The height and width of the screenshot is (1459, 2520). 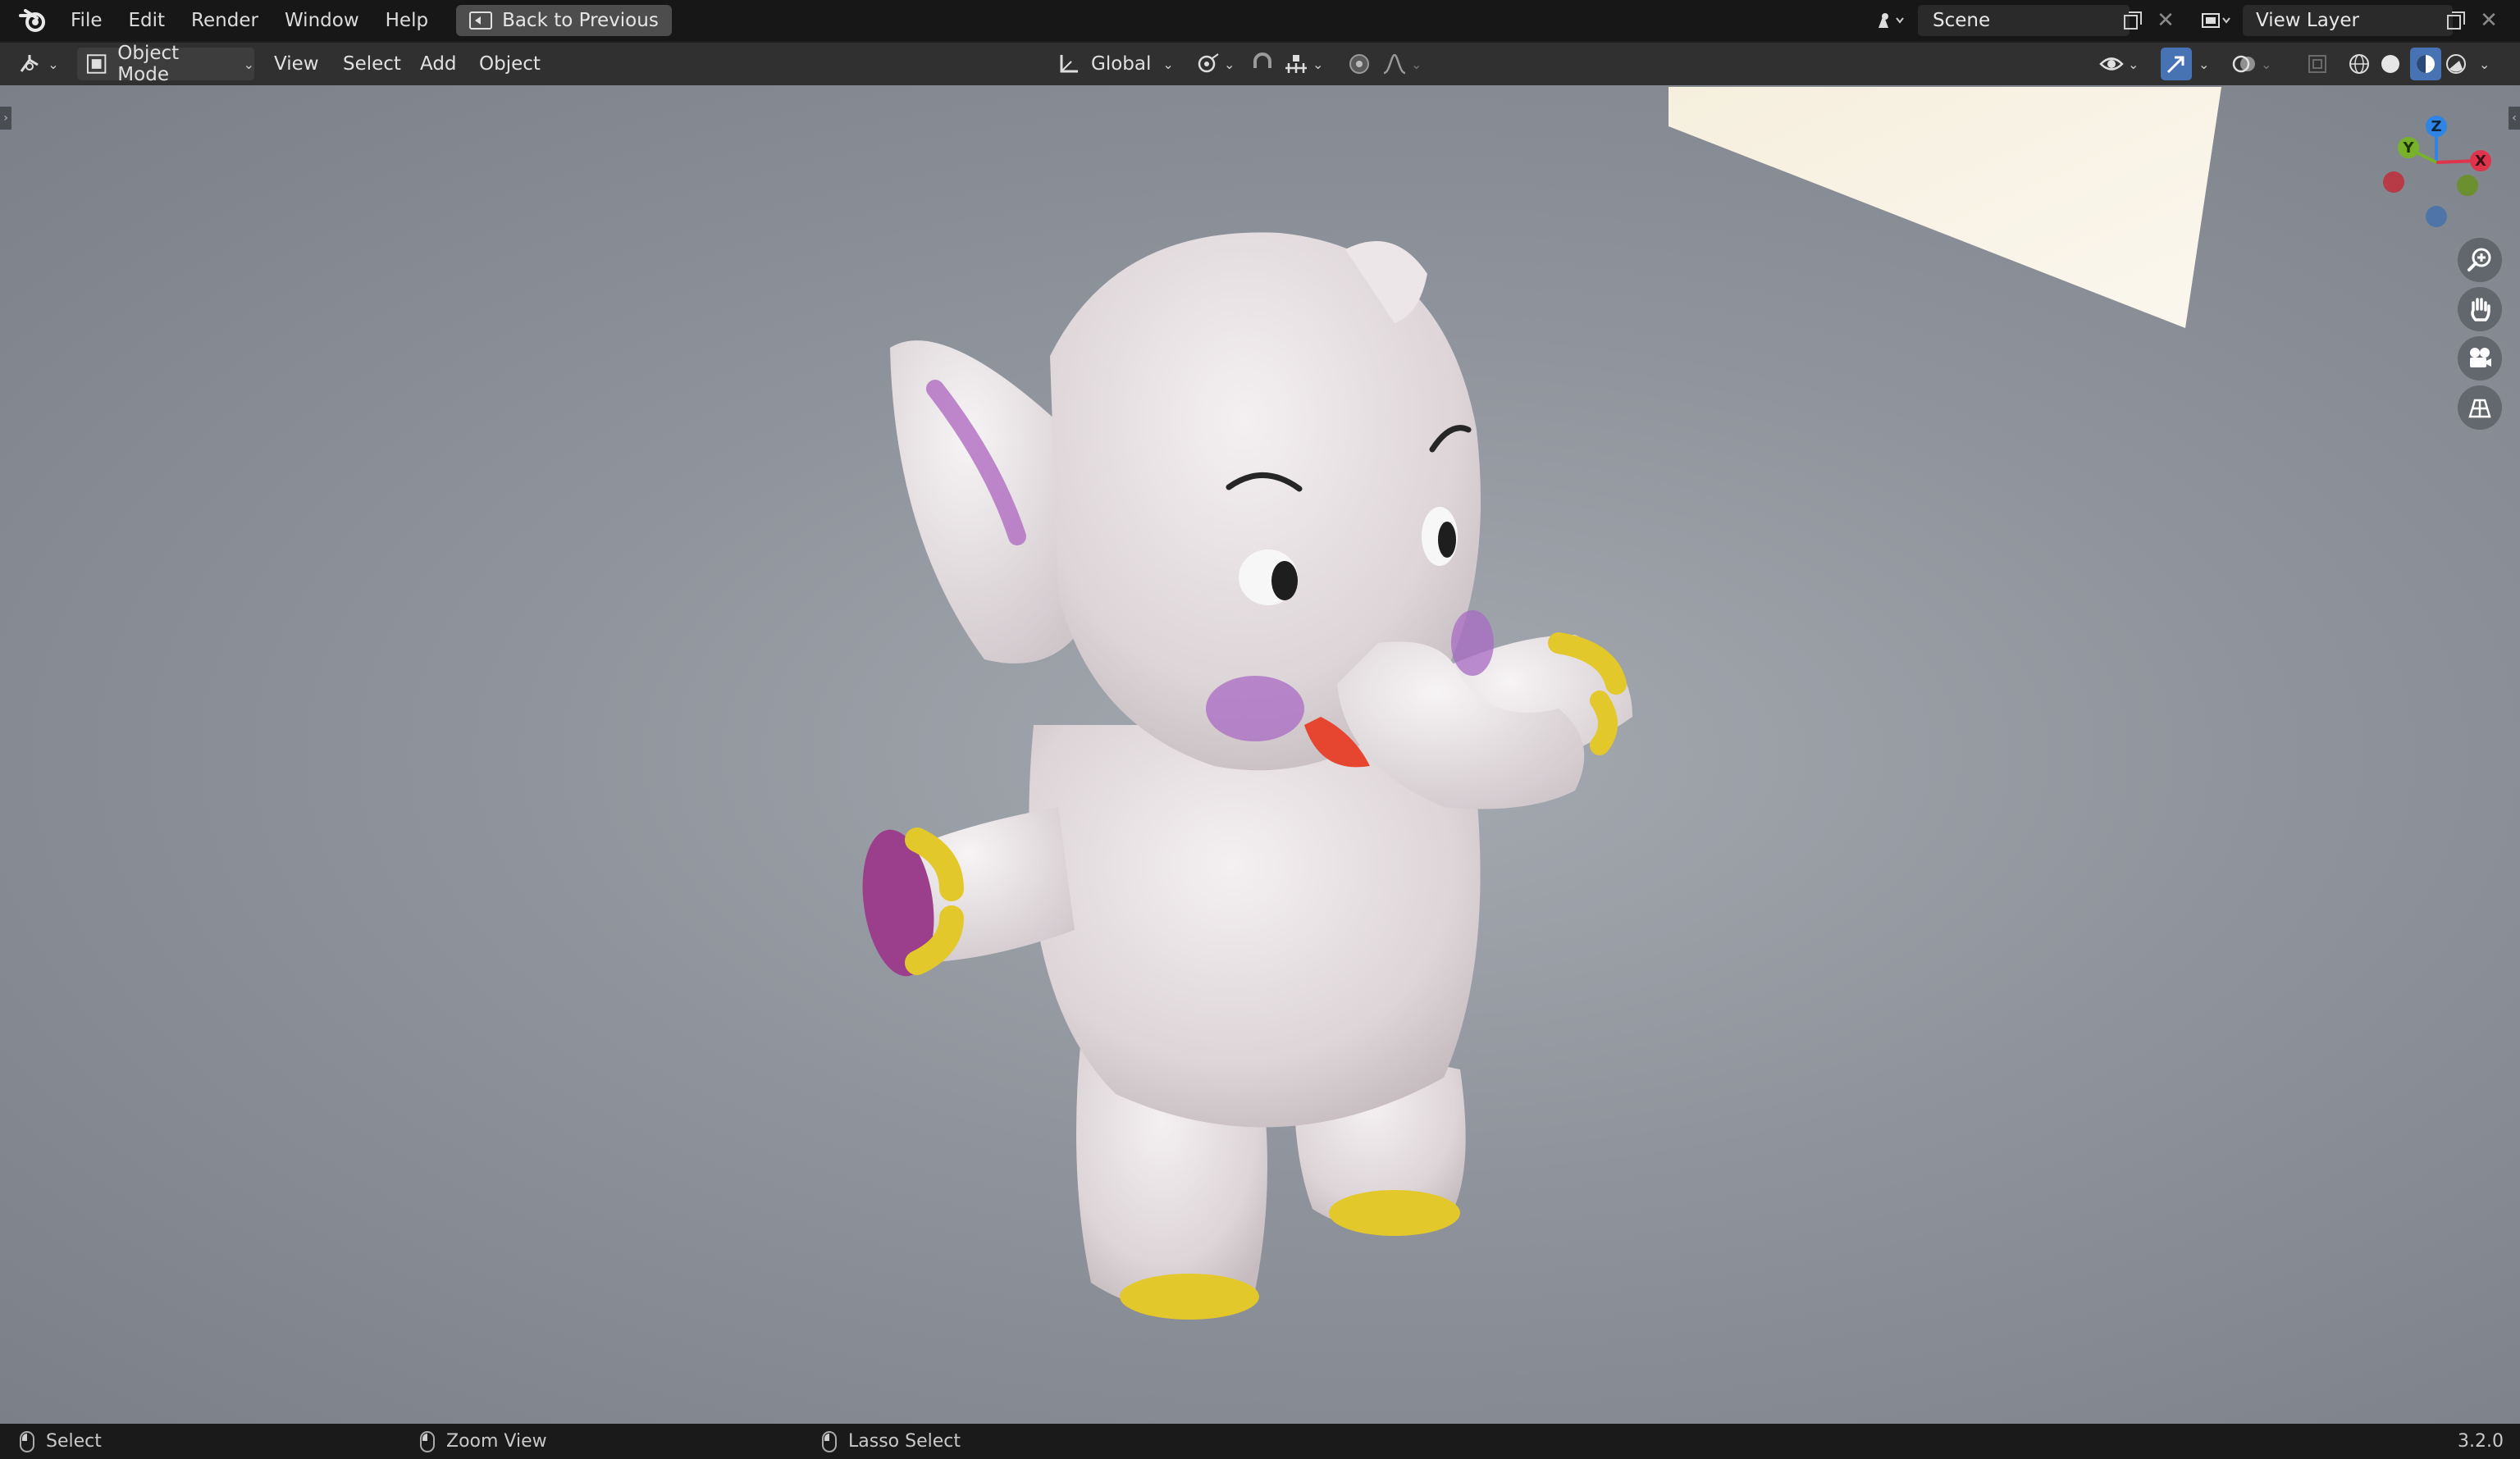 What do you see at coordinates (2216, 20) in the screenshot?
I see `view-layer-browse-button` at bounding box center [2216, 20].